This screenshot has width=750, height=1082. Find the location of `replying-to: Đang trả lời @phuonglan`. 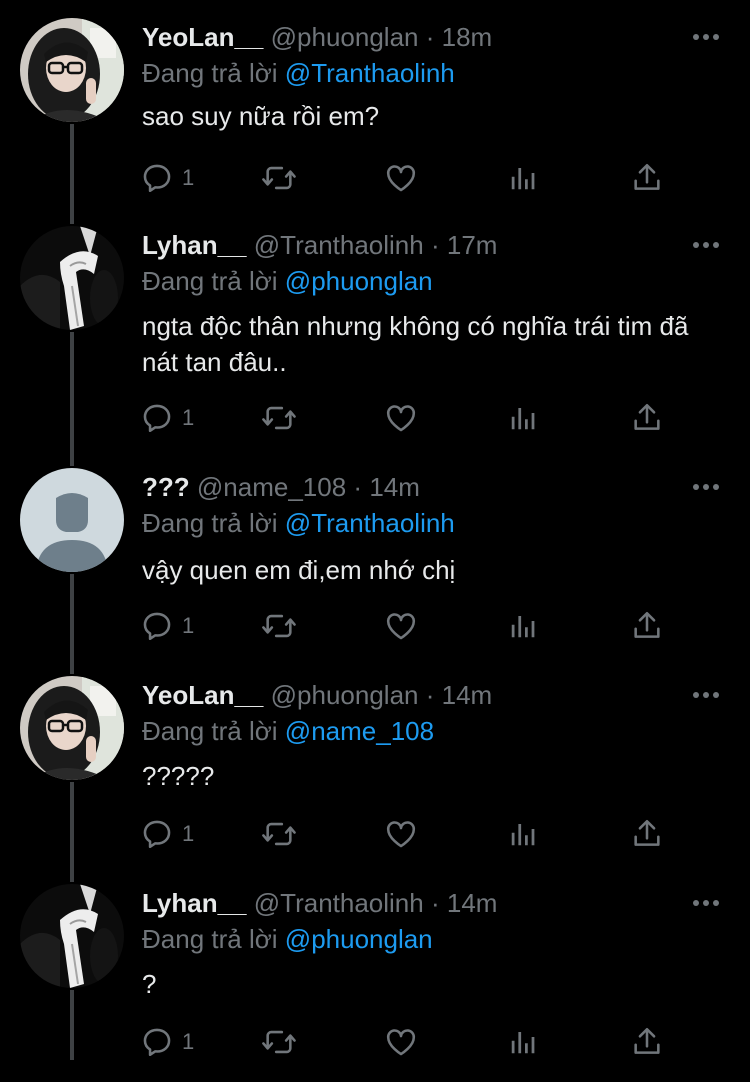

replying-to: Đang trả lời @phuonglan is located at coordinates (287, 939).